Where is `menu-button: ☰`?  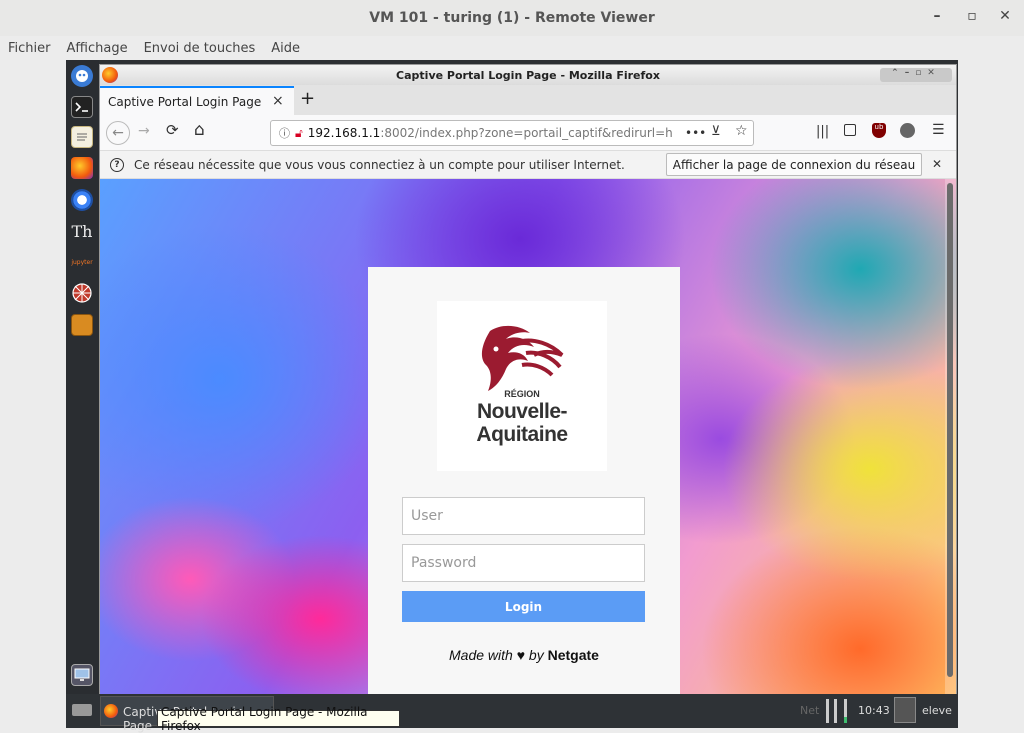
menu-button: ☰ is located at coordinates (938, 130).